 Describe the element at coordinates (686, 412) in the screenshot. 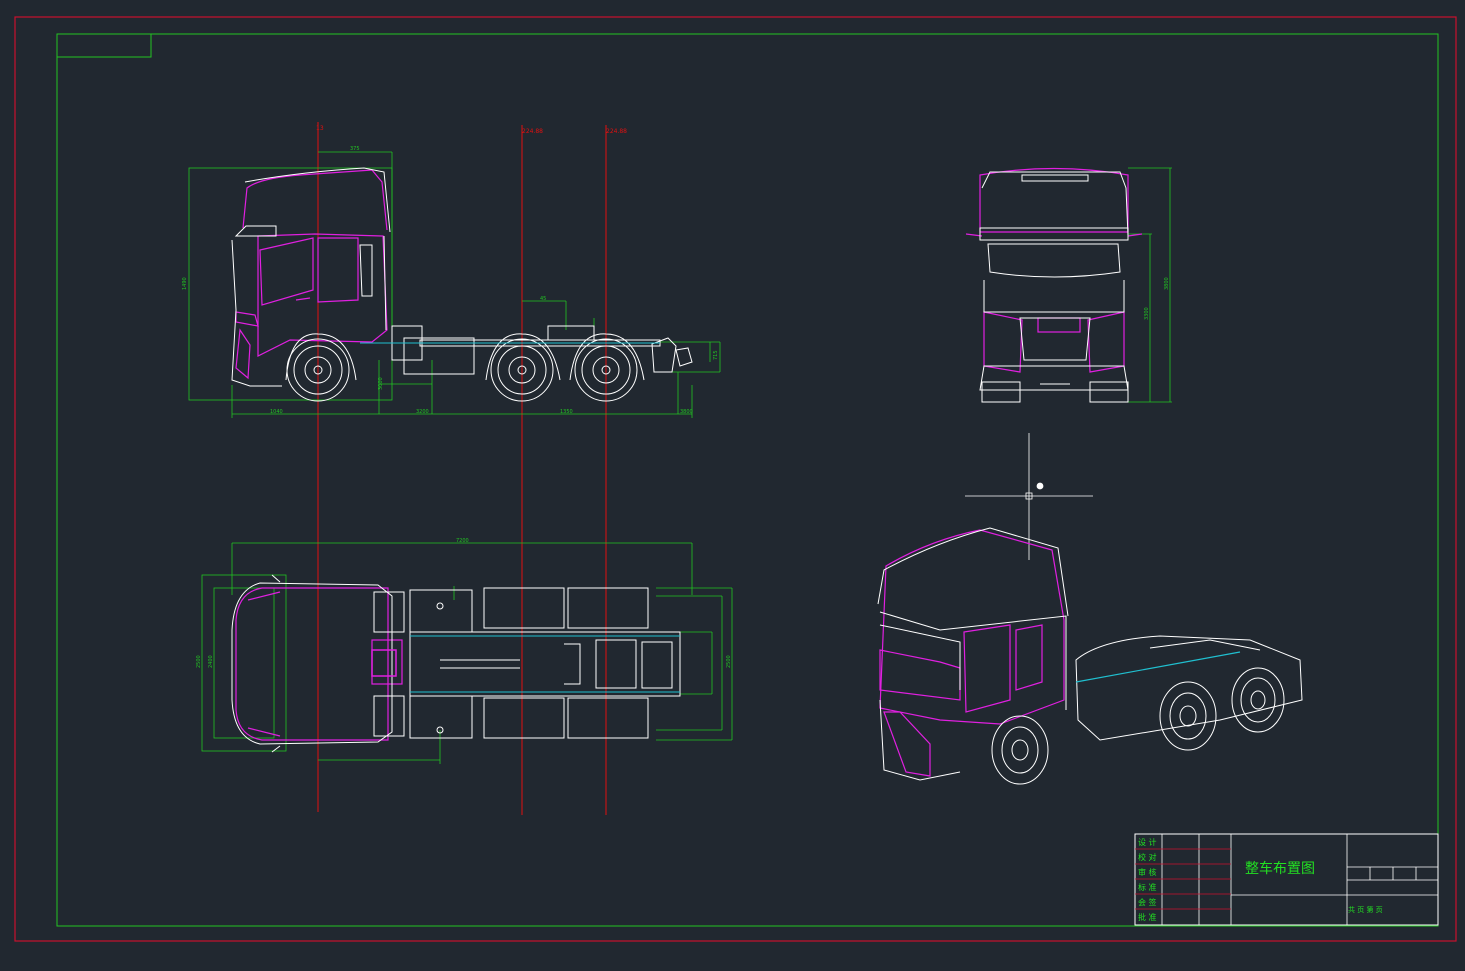

I see `dim-side-rear-overhang: 3800` at that location.